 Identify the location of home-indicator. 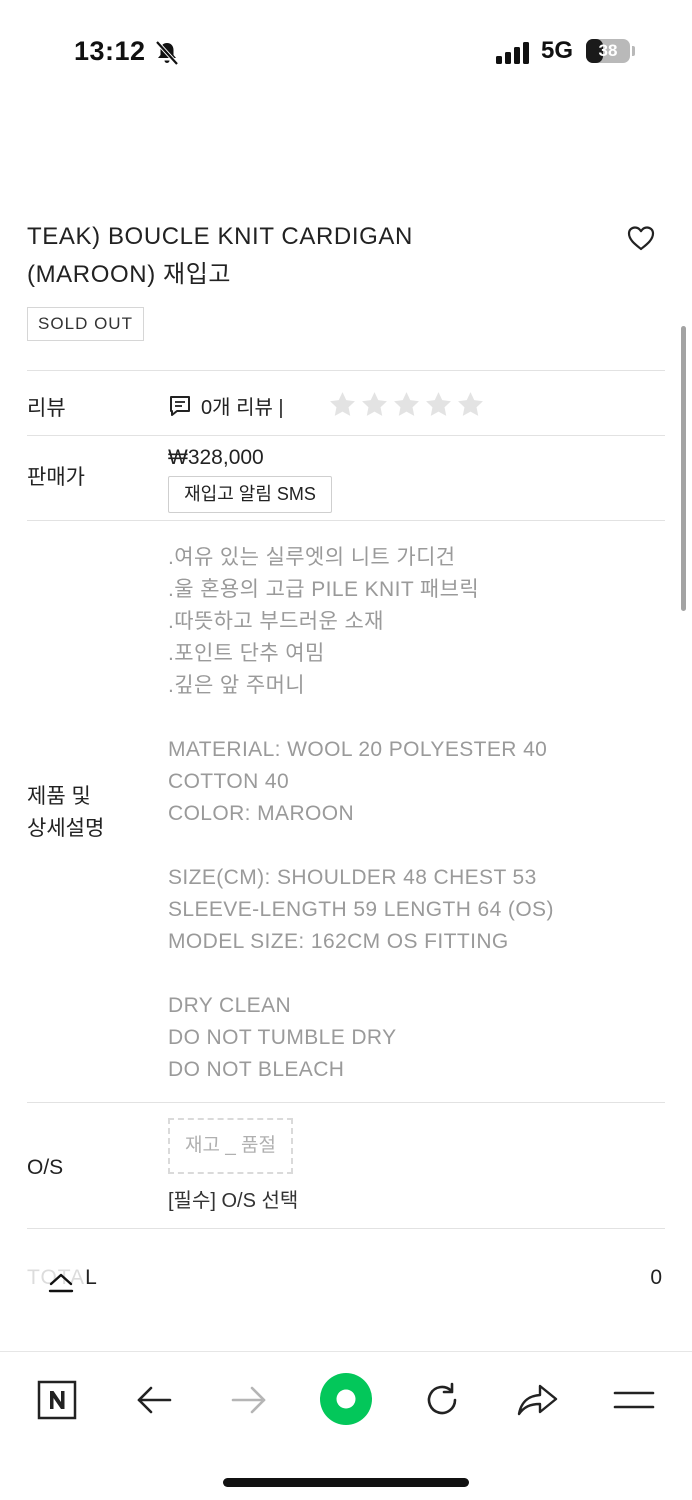
(346, 1482).